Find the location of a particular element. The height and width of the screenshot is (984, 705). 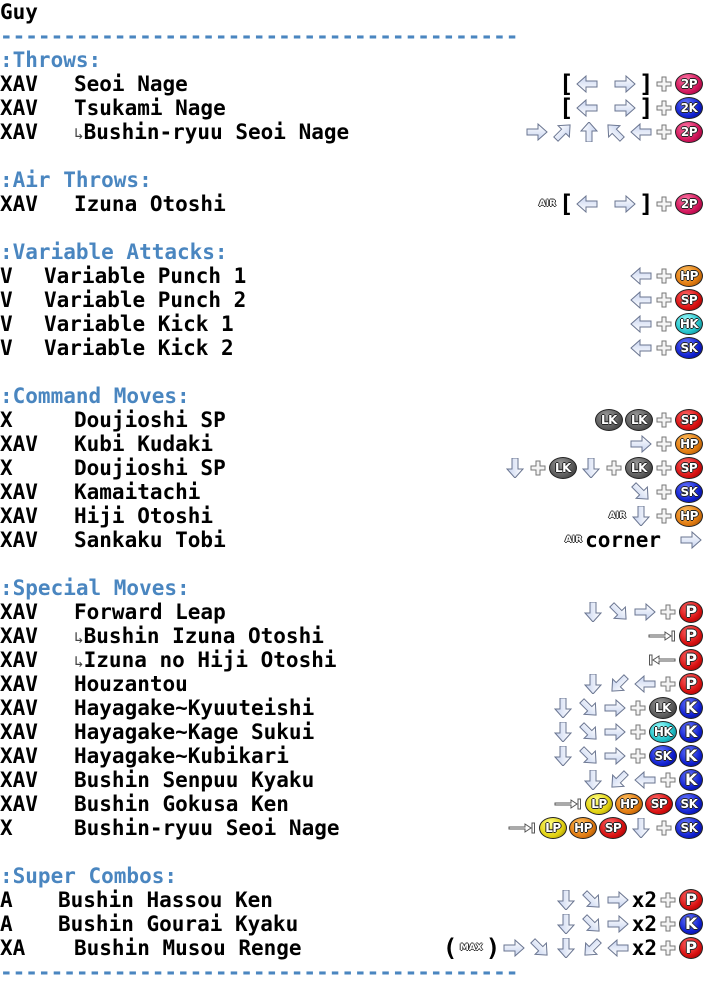

move-name-text: Variable Punch 1 is located at coordinates (145, 276).